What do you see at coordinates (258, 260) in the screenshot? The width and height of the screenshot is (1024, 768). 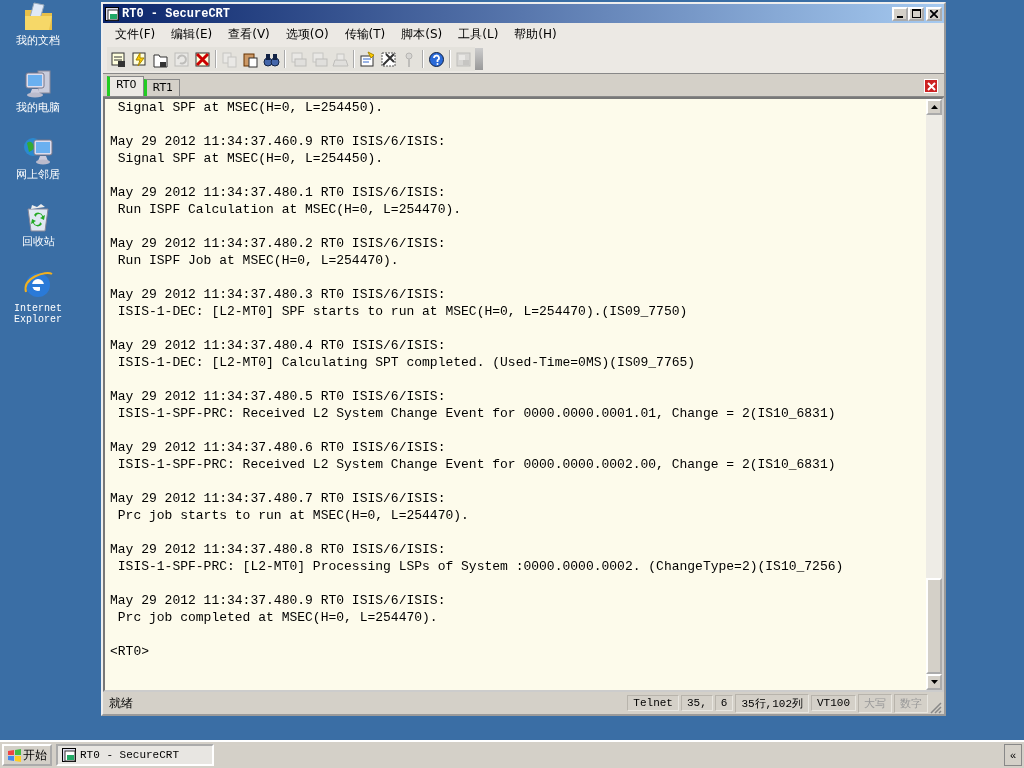 I see `log-line: Run ISPF Job at MSEC(H=0, L=254470).` at bounding box center [258, 260].